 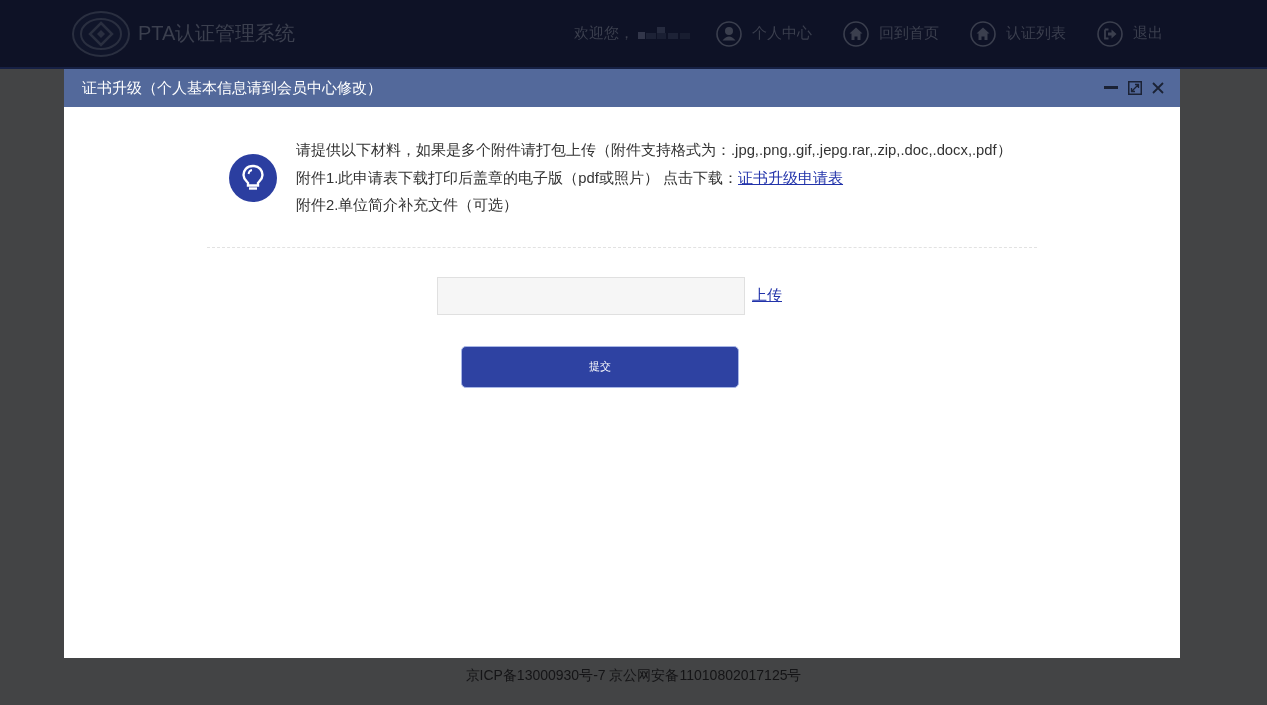 What do you see at coordinates (791, 177) in the screenshot?
I see `download-link: 证书升级申请表` at bounding box center [791, 177].